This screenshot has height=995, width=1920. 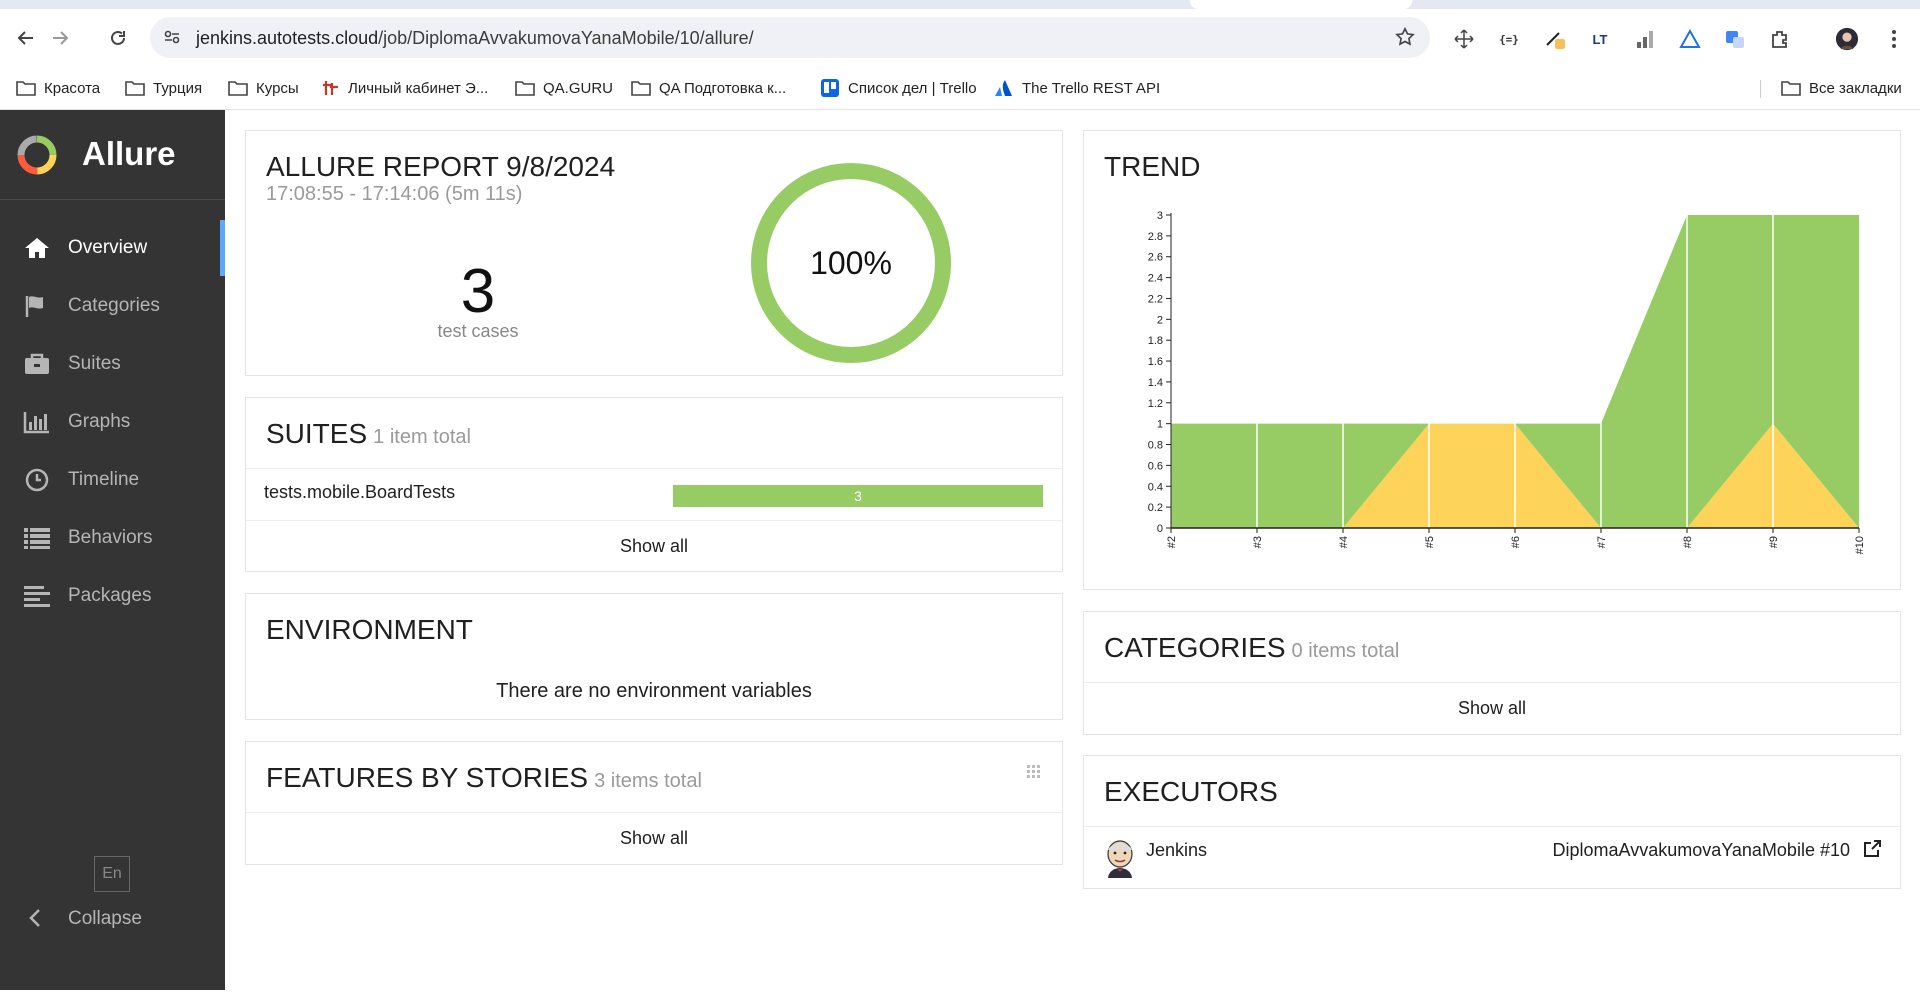 What do you see at coordinates (1688, 542) in the screenshot?
I see `x-tick-label: #8` at bounding box center [1688, 542].